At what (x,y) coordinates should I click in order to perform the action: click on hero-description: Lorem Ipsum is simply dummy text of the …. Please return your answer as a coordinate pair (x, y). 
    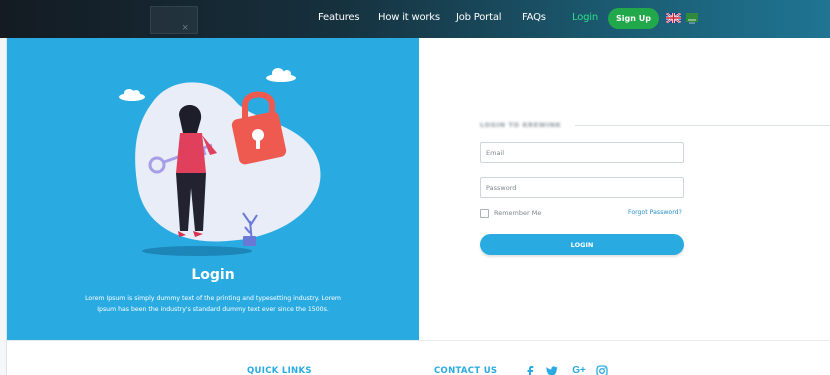
    Looking at the image, I should click on (213, 304).